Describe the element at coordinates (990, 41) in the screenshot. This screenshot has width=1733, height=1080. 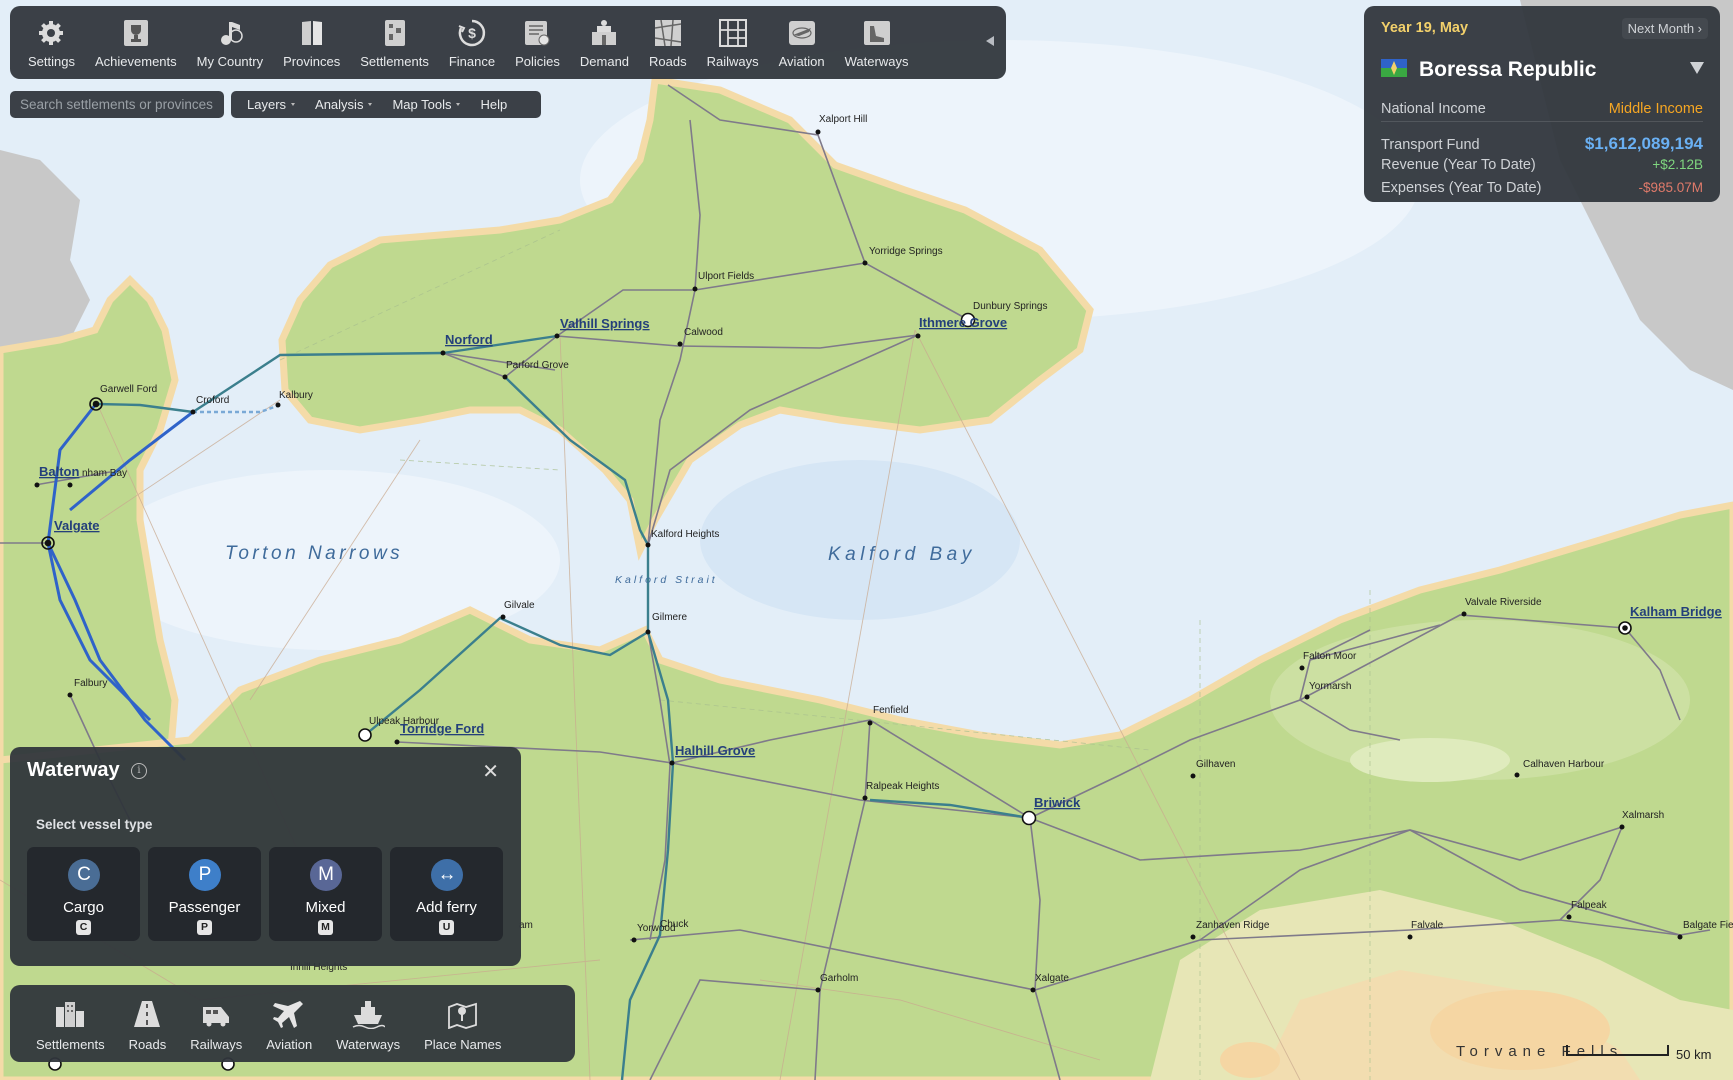
I see `collapse-toolbar-icon` at that location.